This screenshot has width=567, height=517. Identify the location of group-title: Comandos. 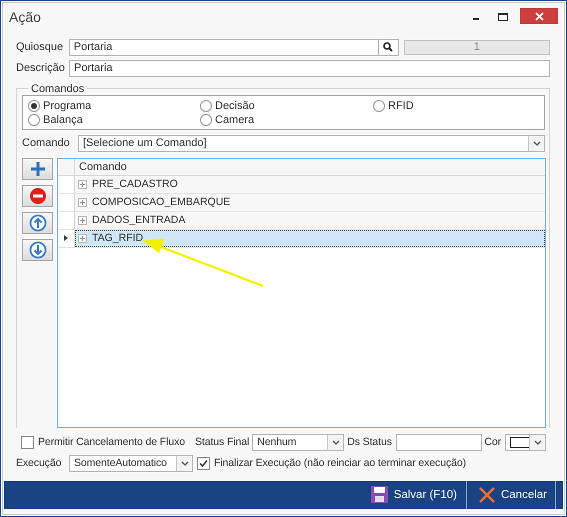
(58, 88).